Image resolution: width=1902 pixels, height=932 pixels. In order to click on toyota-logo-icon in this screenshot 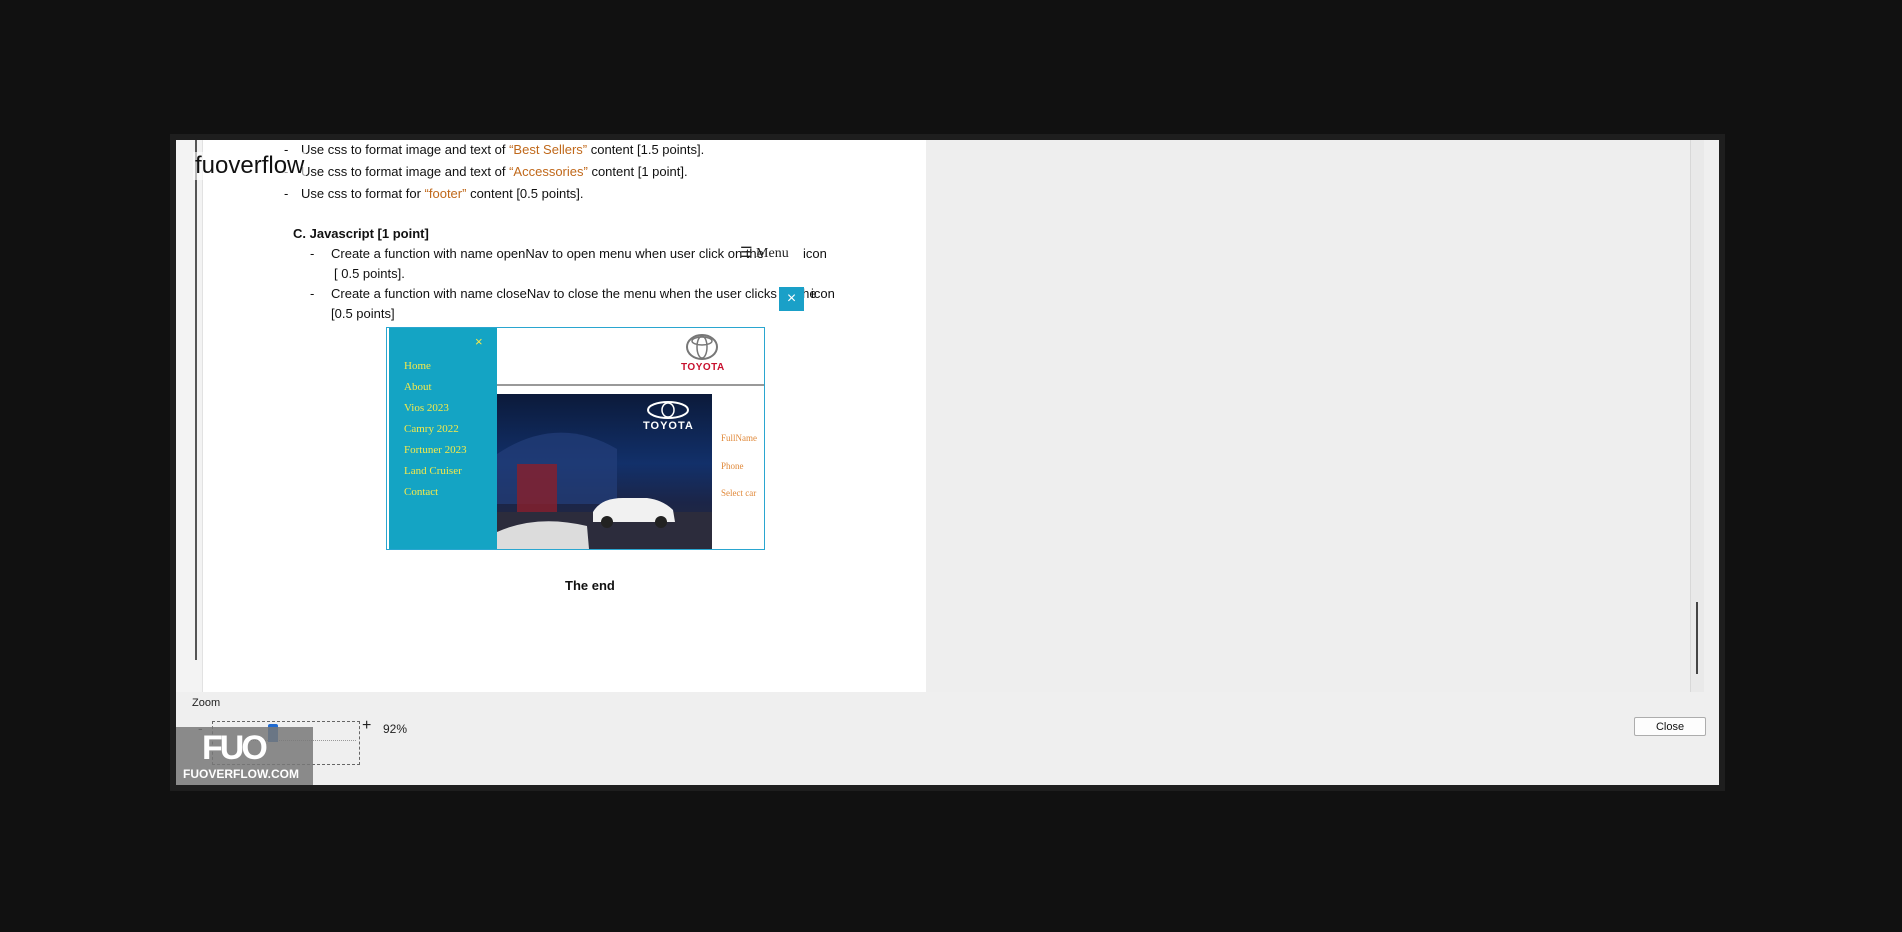, I will do `click(702, 347)`.